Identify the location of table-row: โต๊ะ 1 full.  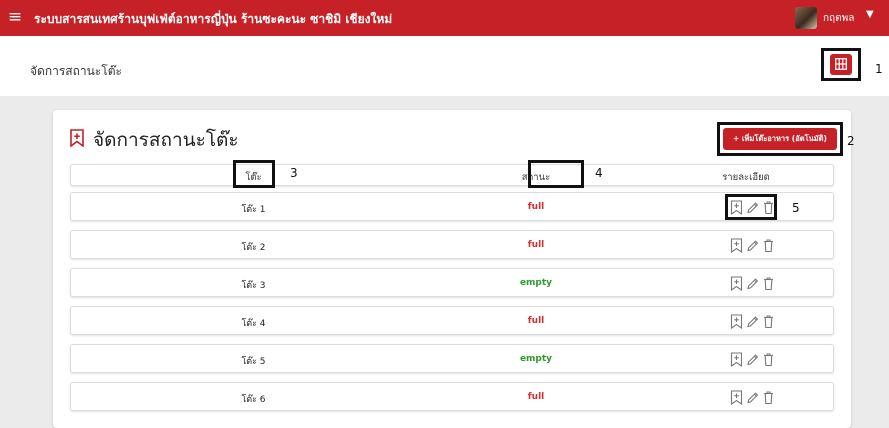
(452, 206).